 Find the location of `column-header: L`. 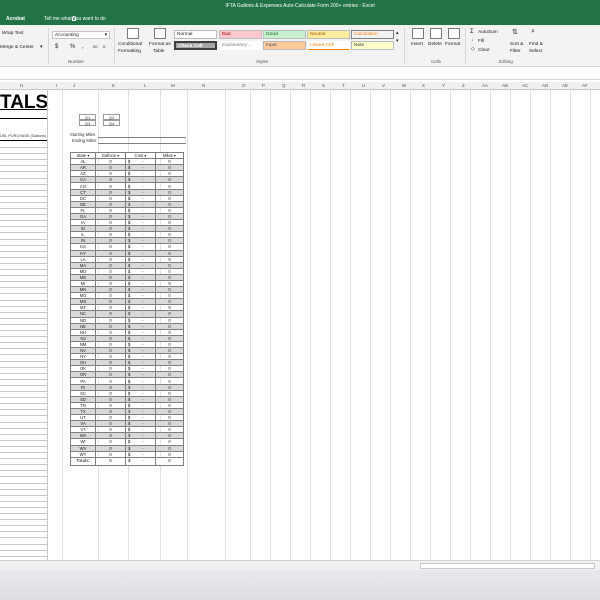

column-header: L is located at coordinates (145, 85).